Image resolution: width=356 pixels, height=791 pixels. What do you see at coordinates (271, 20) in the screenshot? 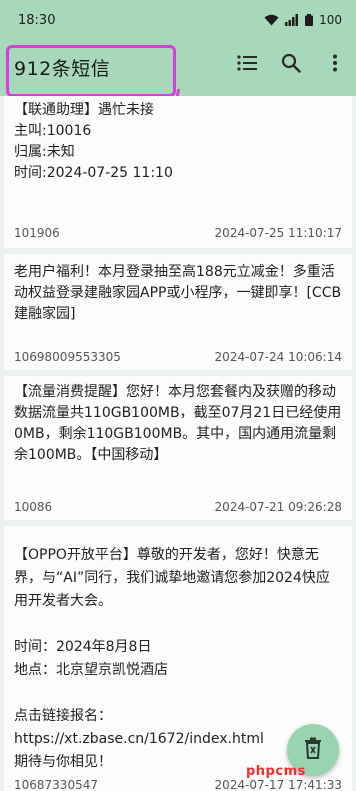
I see `wifi-icon` at bounding box center [271, 20].